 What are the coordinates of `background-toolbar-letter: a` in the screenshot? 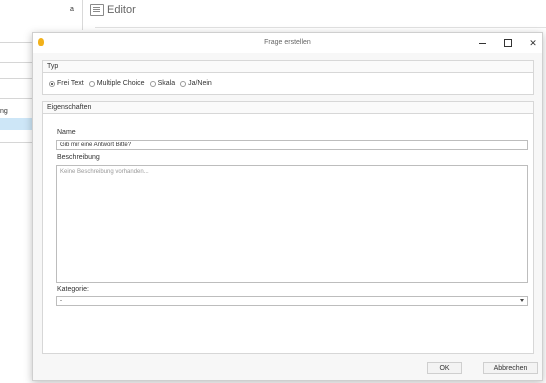 It's located at (72, 9).